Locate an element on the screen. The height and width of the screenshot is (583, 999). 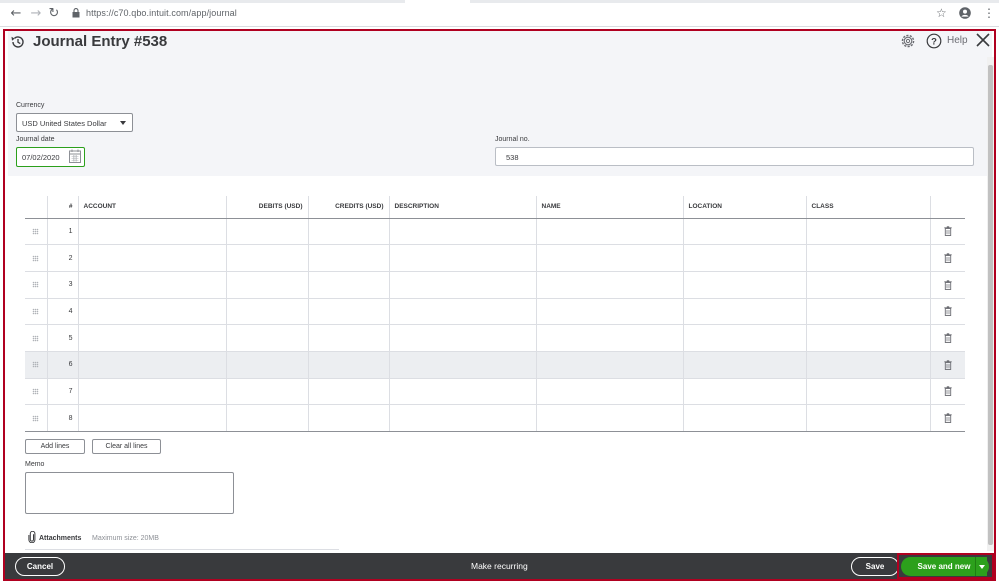
currency-select: USD United States Dollar is located at coordinates (74, 122).